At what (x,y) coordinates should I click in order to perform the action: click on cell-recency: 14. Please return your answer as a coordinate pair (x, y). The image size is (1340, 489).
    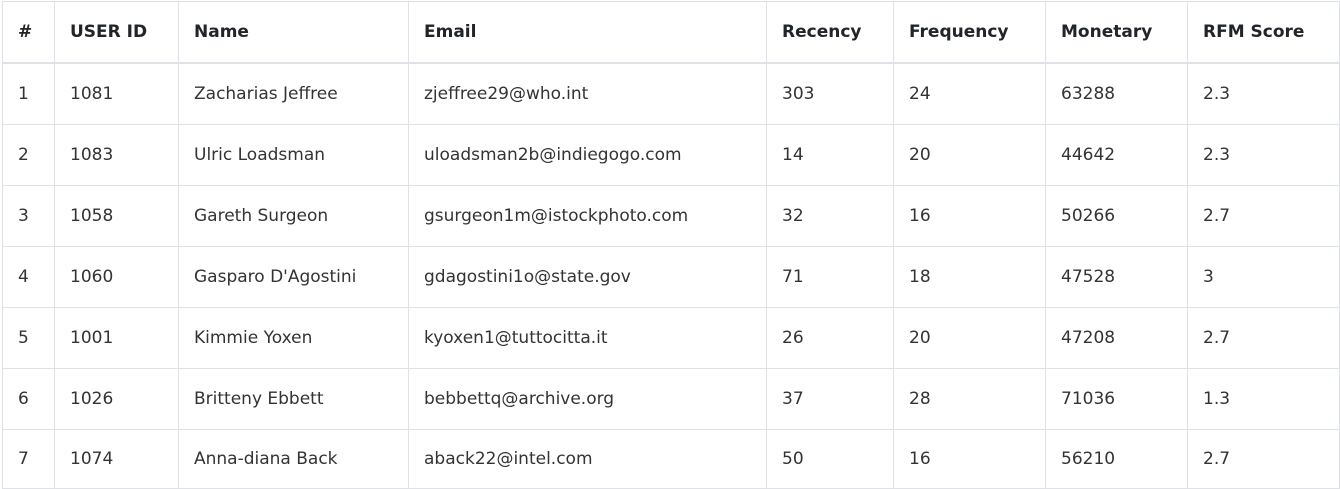
    Looking at the image, I should click on (830, 155).